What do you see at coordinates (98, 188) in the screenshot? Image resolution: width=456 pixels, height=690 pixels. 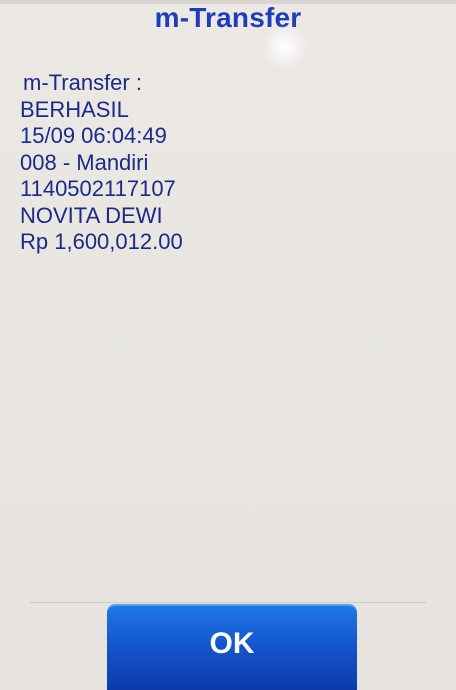 I see `account-number: 1140502117107` at bounding box center [98, 188].